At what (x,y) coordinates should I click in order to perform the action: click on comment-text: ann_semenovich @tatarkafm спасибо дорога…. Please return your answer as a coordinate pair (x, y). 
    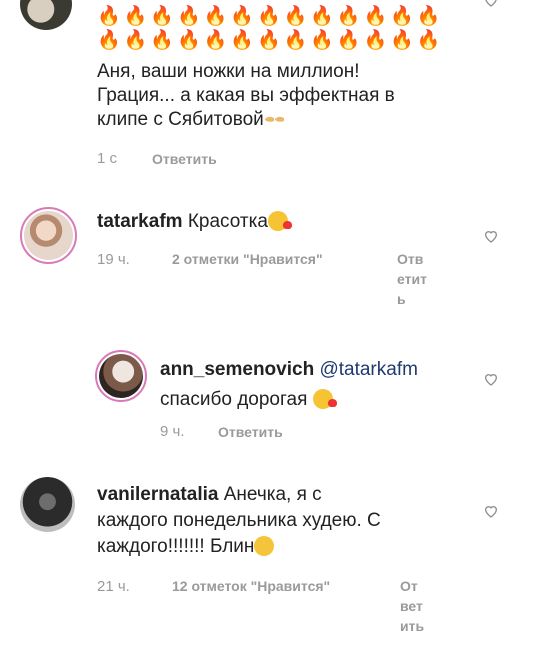
    Looking at the image, I should click on (289, 385).